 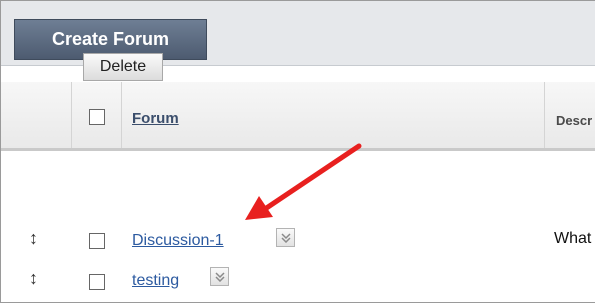 What do you see at coordinates (574, 120) in the screenshot?
I see `description-column-header: Descr` at bounding box center [574, 120].